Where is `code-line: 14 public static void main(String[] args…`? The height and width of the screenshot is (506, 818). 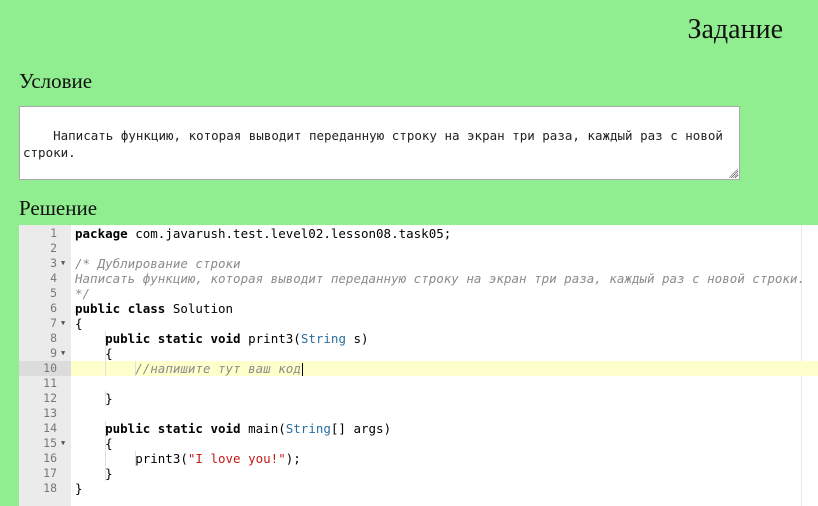 code-line: 14 public static void main(String[] args… is located at coordinates (418, 428).